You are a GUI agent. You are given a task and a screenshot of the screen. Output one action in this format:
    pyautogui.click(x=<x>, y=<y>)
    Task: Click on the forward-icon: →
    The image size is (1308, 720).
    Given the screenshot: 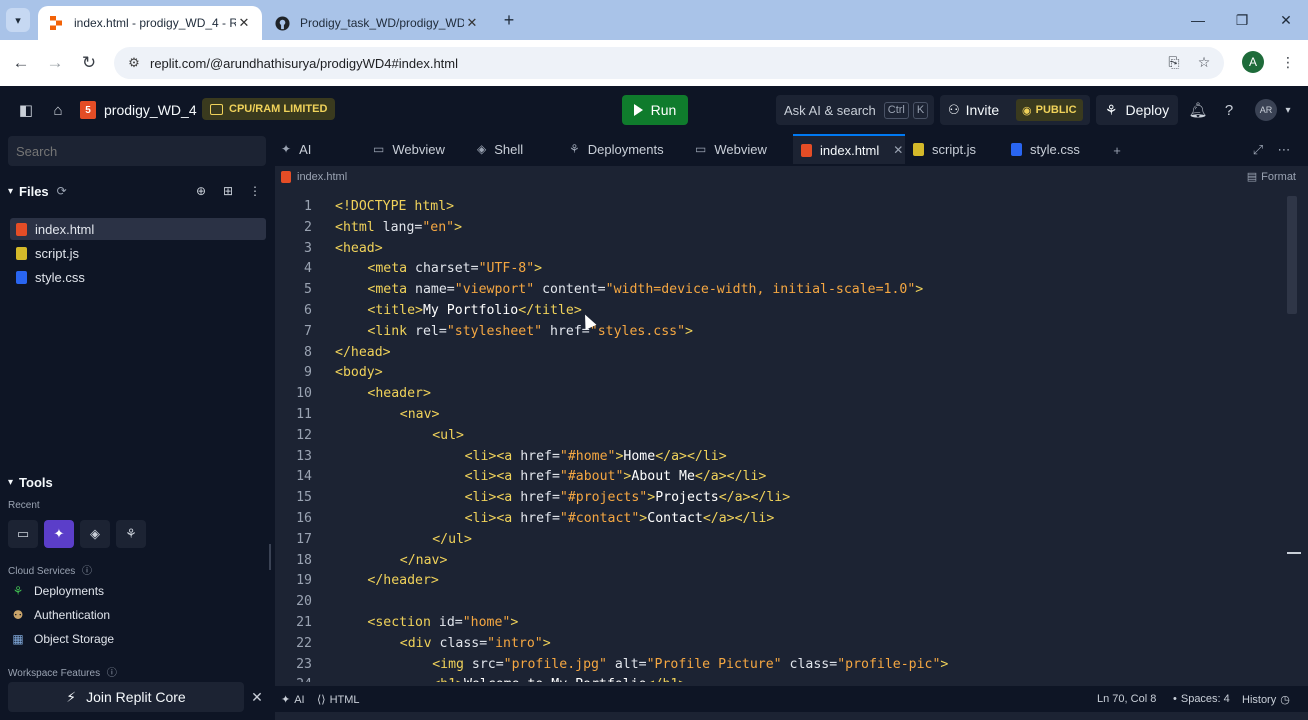 What is the action you would take?
    pyautogui.click(x=55, y=63)
    